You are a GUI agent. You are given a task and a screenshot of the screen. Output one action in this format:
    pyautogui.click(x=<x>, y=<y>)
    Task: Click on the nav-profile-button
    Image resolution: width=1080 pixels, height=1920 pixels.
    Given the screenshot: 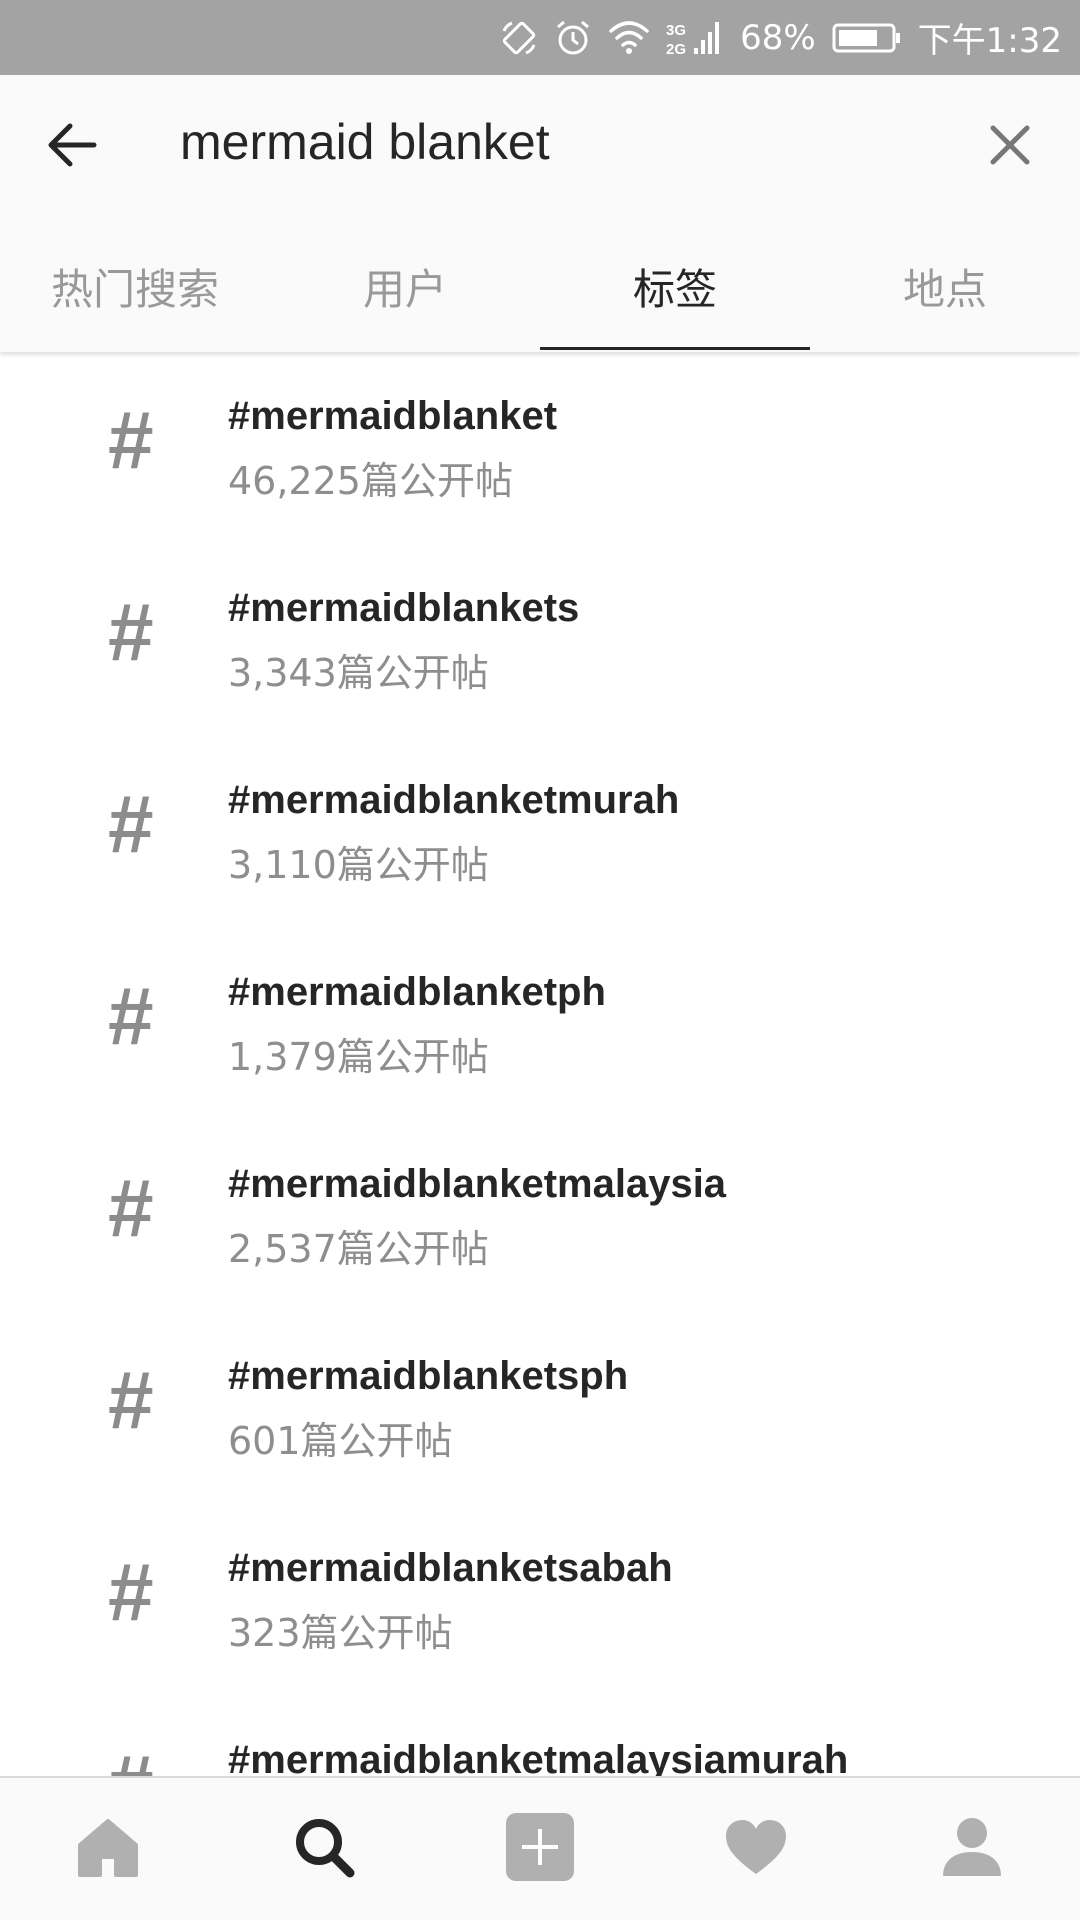 What is the action you would take?
    pyautogui.click(x=972, y=1849)
    